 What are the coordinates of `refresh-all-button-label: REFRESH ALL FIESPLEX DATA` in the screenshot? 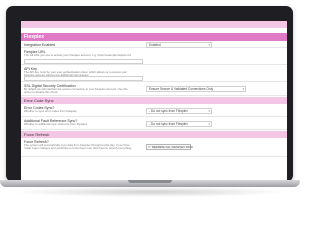 It's located at (172, 147).